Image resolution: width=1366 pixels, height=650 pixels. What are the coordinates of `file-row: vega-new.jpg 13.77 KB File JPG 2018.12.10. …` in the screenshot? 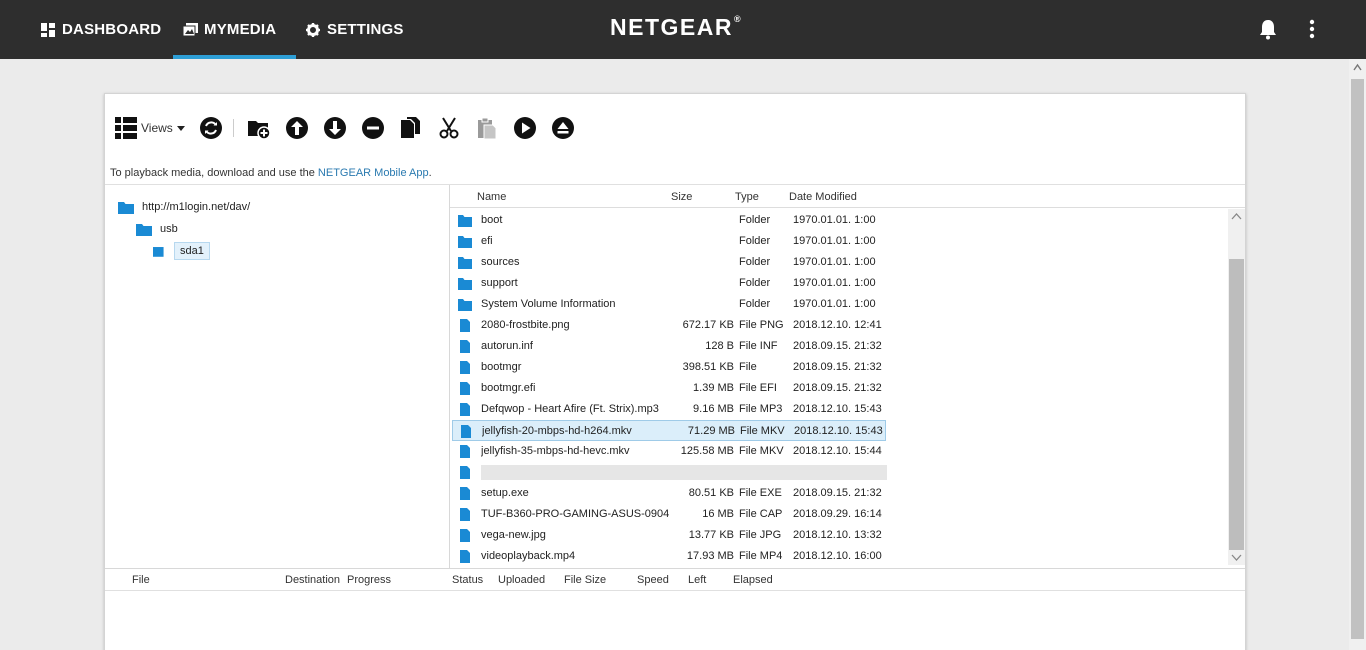 It's located at (669, 535).